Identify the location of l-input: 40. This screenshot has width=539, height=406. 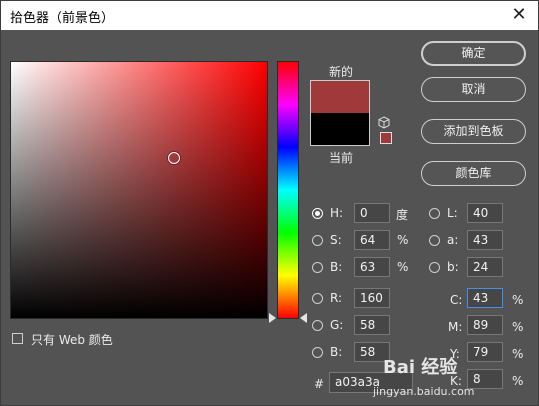
(485, 213).